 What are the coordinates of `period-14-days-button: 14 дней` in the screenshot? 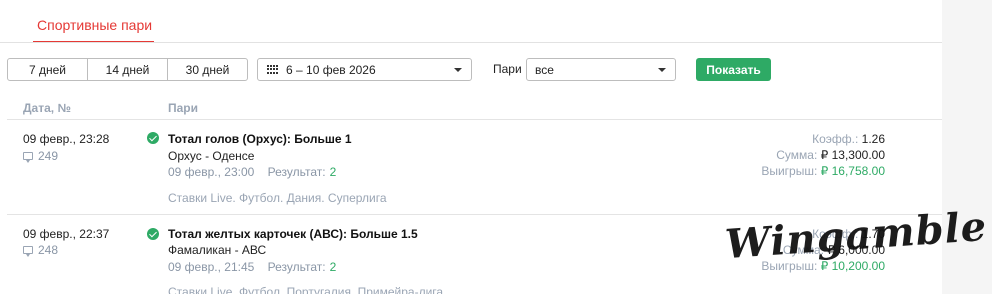 It's located at (128, 69).